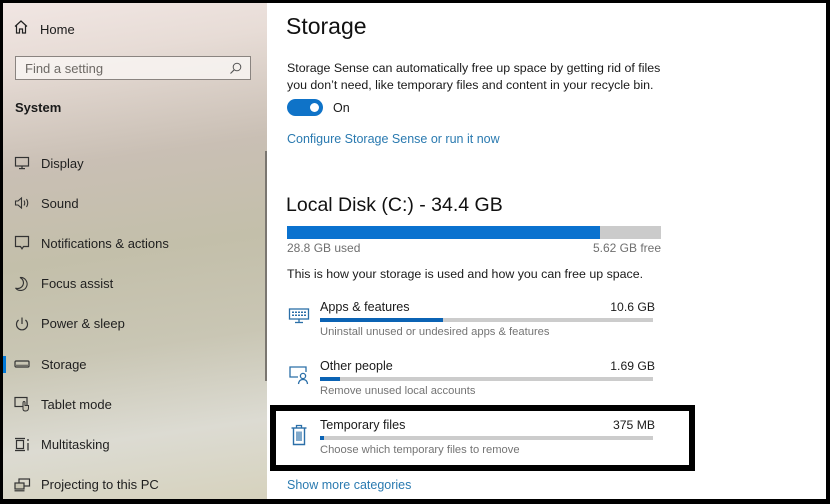 The width and height of the screenshot is (830, 504). Describe the element at coordinates (22, 284) in the screenshot. I see `moon-icon` at that location.